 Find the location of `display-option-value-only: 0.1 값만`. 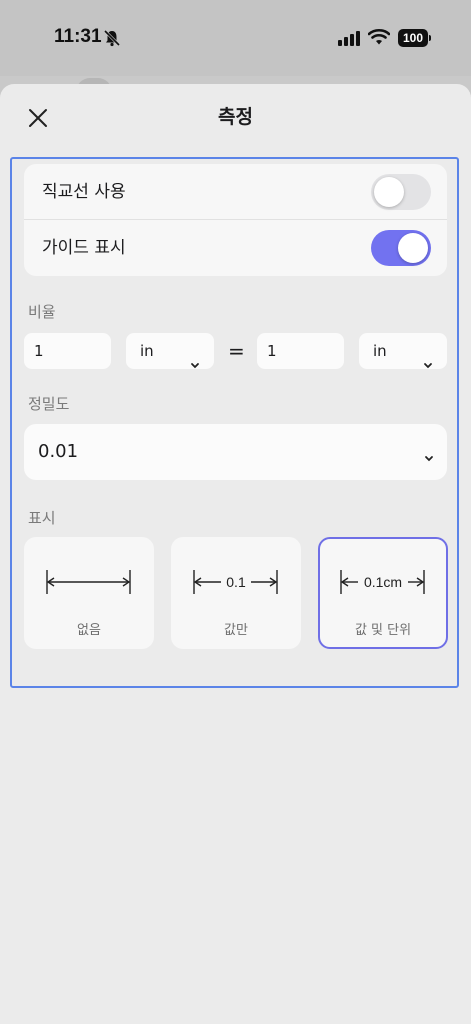

display-option-value-only: 0.1 값만 is located at coordinates (236, 593).